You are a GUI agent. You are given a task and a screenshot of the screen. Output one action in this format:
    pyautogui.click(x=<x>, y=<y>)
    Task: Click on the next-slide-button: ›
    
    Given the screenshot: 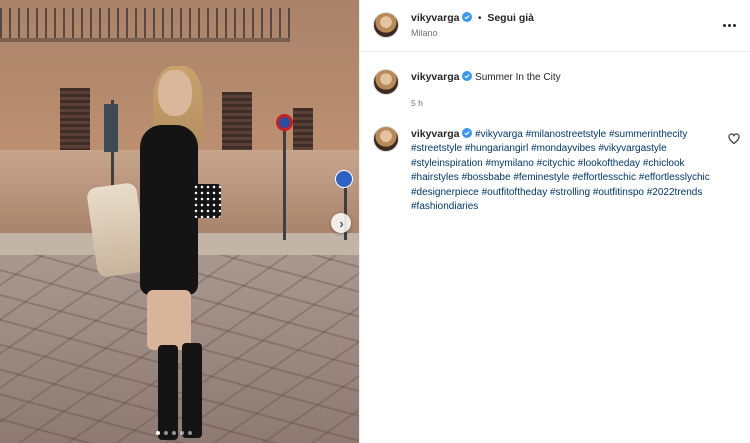 What is the action you would take?
    pyautogui.click(x=341, y=223)
    